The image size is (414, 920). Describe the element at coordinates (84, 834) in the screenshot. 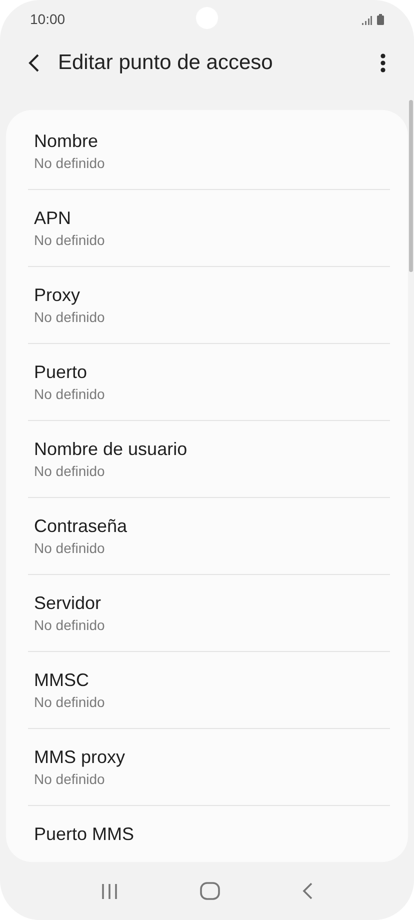

I see `item-title: Puerto MMS` at that location.